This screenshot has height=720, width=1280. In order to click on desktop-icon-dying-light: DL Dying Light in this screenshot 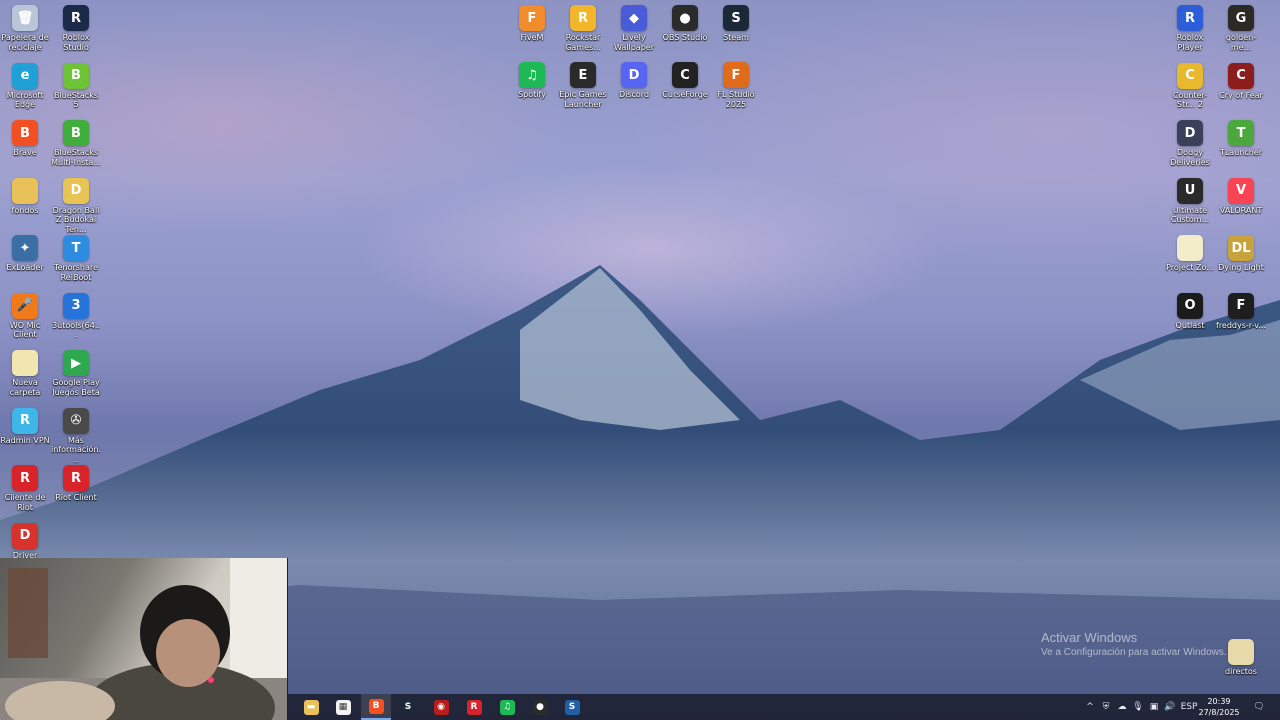, I will do `click(1241, 252)`.